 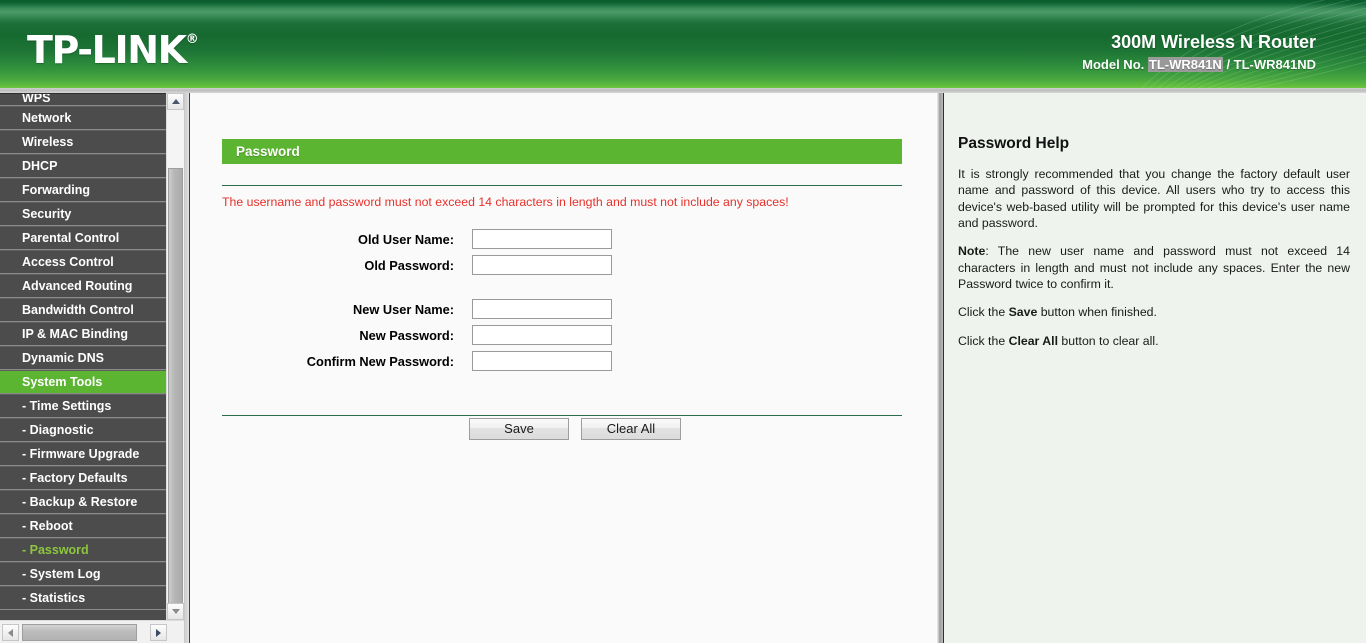 I want to click on sidebar-item-firmware-upgrade: - Firmware Upgrade, so click(x=83, y=454).